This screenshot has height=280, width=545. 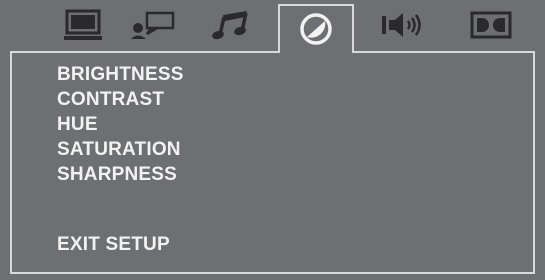 I want to click on menu-item-hue: HUE, so click(x=77, y=125).